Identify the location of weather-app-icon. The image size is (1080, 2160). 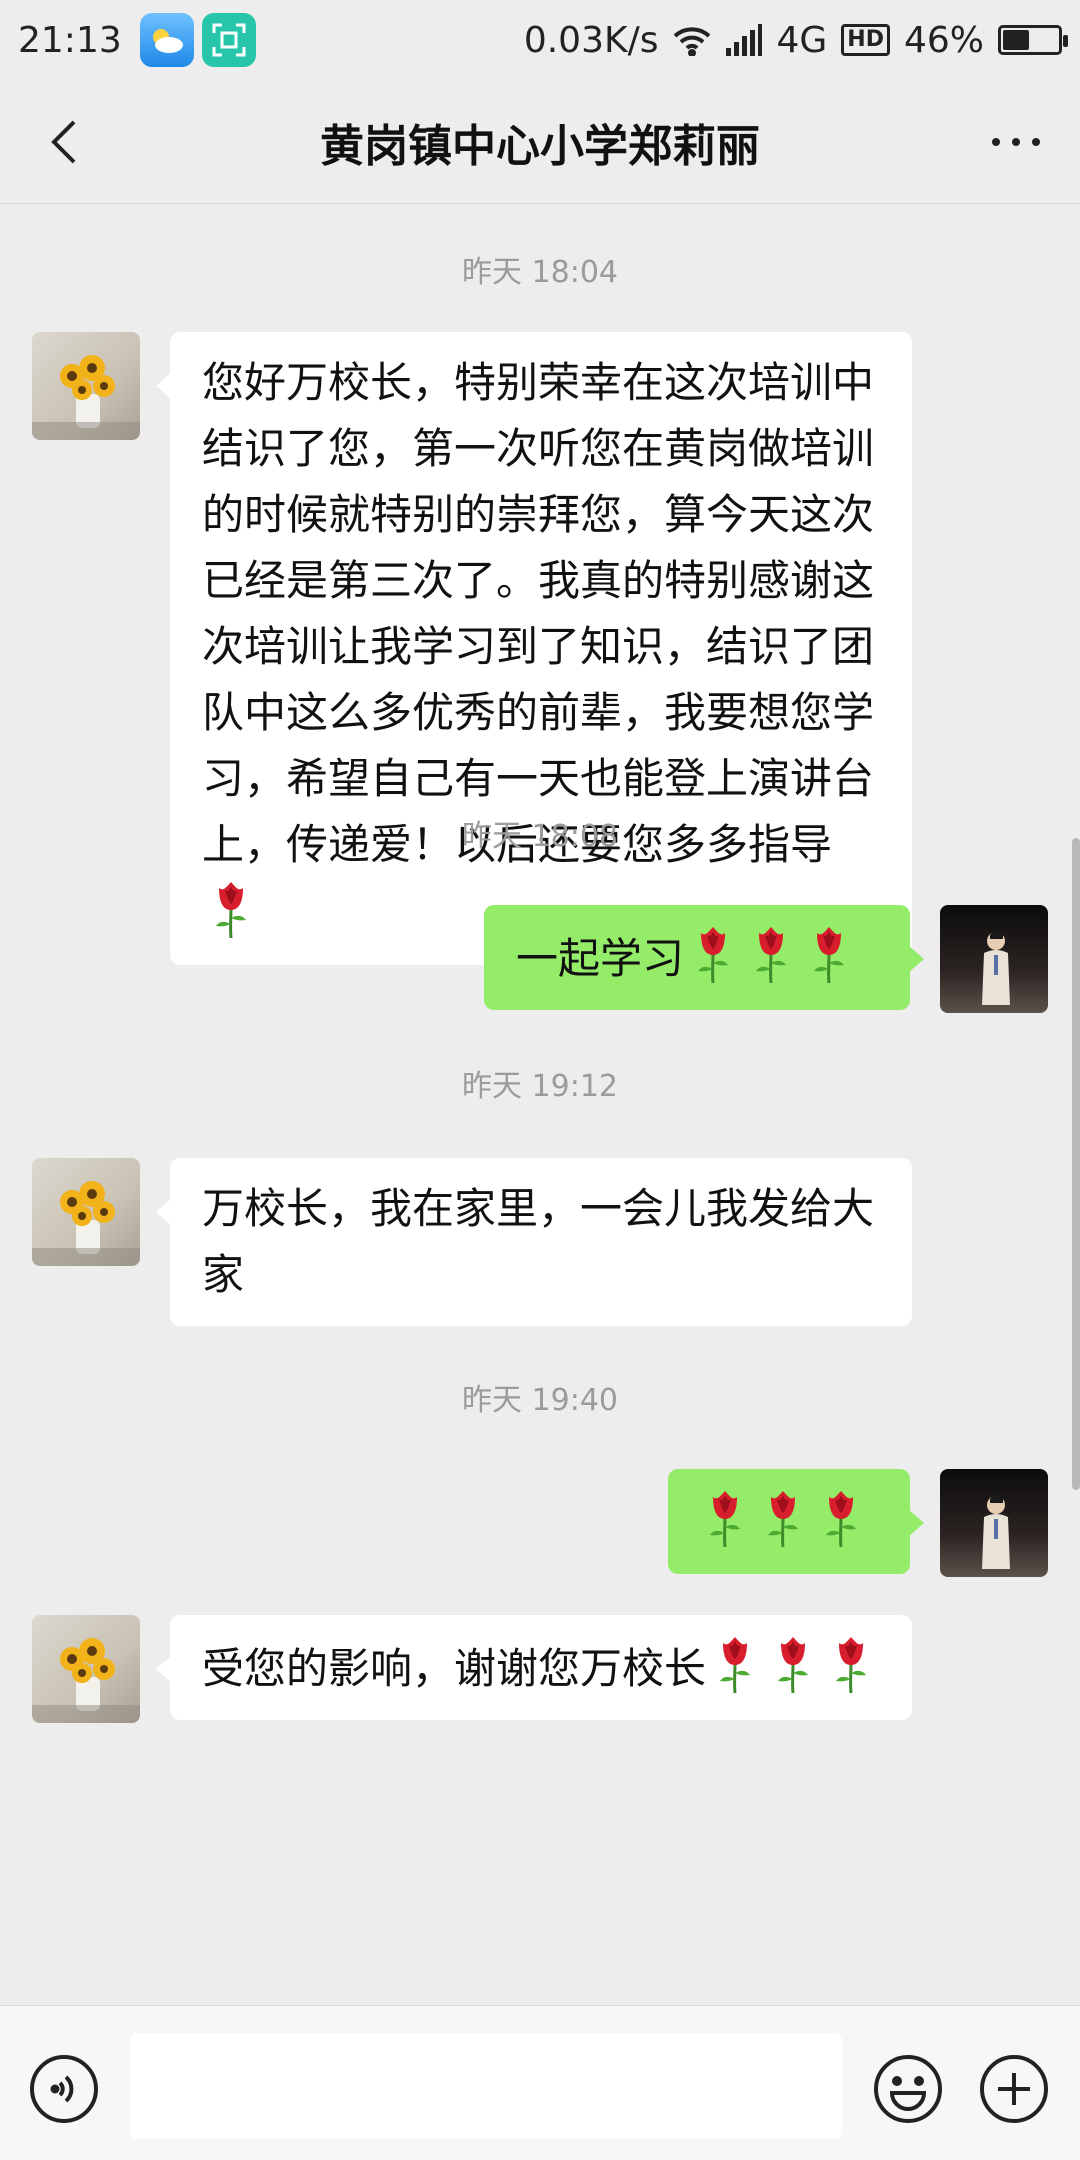
(166, 40).